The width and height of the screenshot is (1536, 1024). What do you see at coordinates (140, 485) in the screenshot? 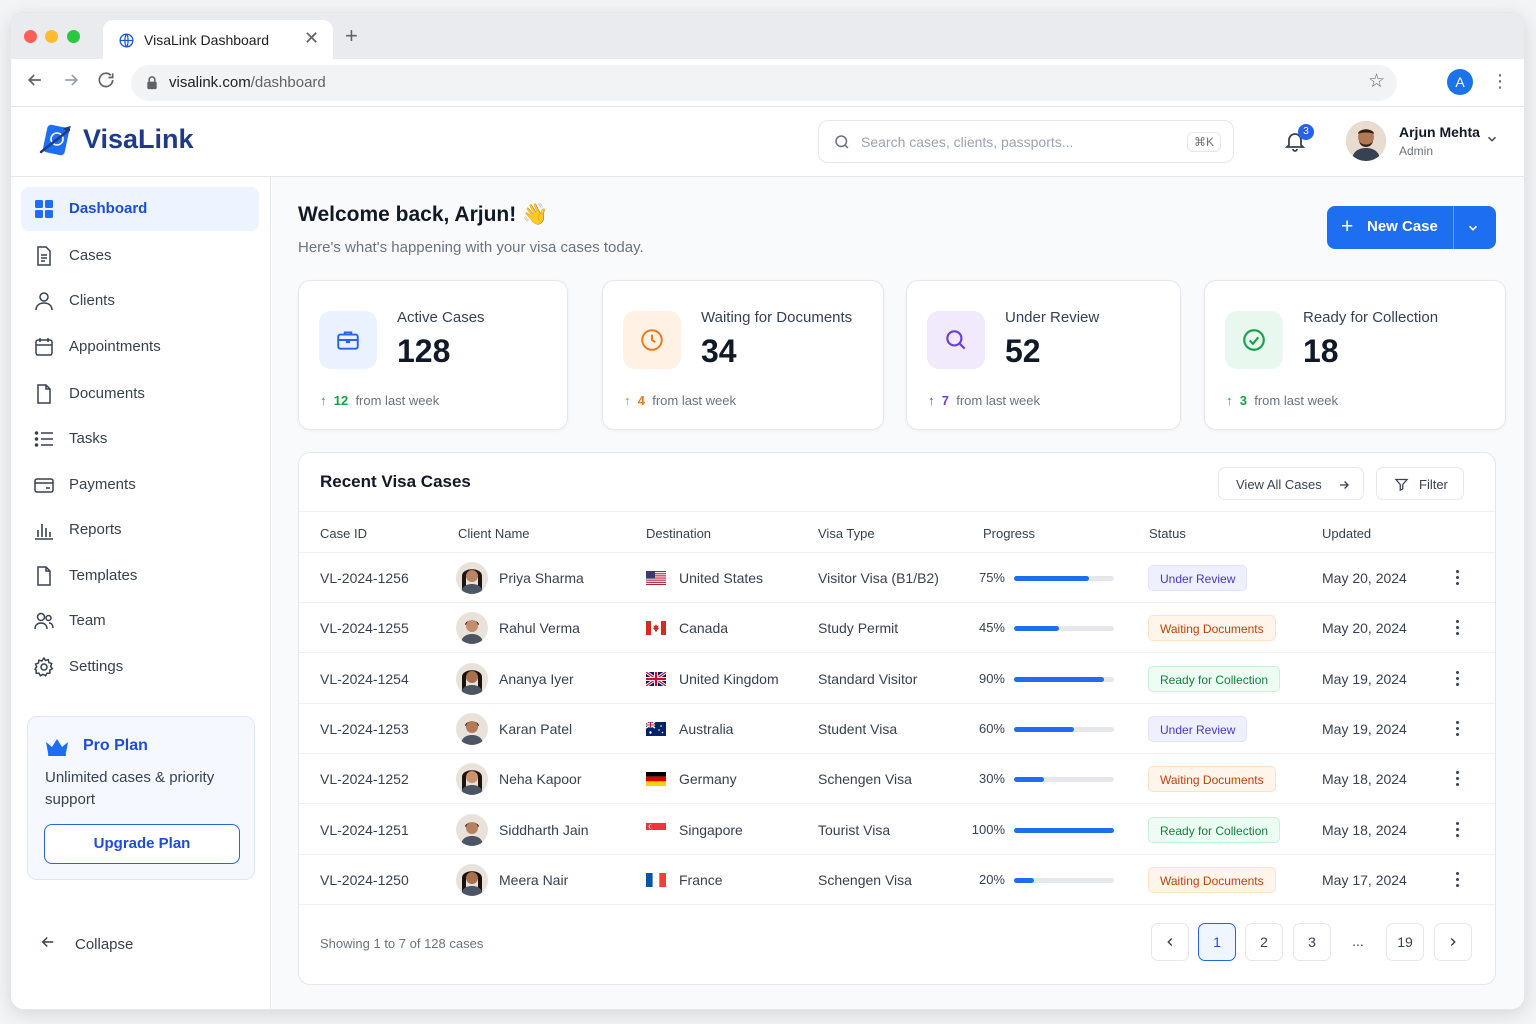
I see `sidebar-item-payments: Payments` at bounding box center [140, 485].